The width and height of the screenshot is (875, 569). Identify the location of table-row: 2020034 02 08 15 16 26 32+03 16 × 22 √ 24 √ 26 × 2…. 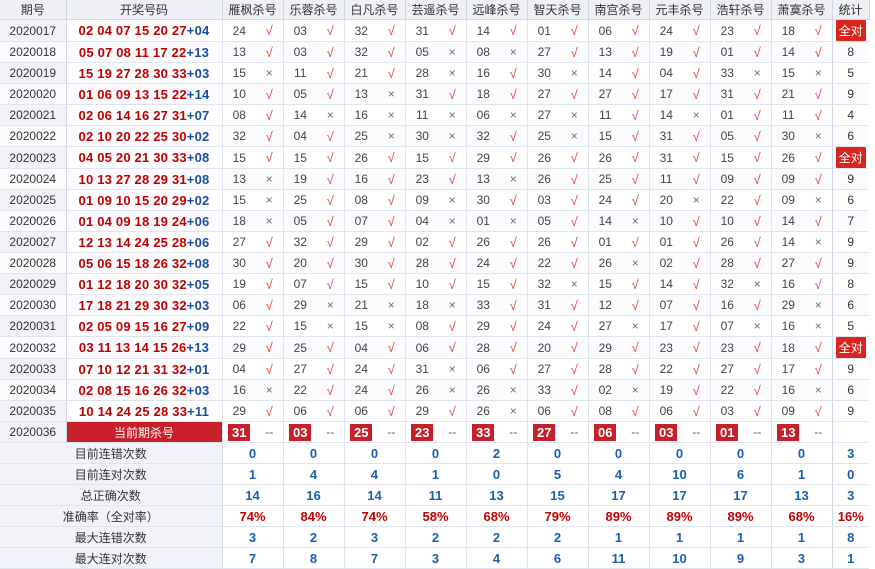
(434, 390).